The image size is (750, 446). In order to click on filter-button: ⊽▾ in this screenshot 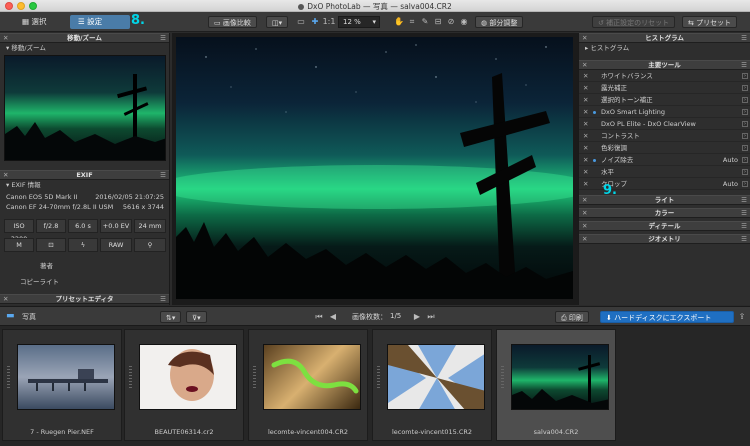, I will do `click(196, 317)`.